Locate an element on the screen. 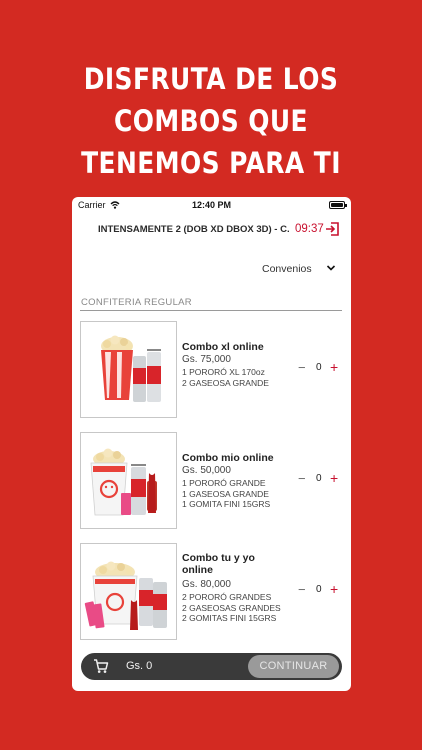 Image resolution: width=422 pixels, height=750 pixels. session-timer: 09:37 is located at coordinates (309, 229).